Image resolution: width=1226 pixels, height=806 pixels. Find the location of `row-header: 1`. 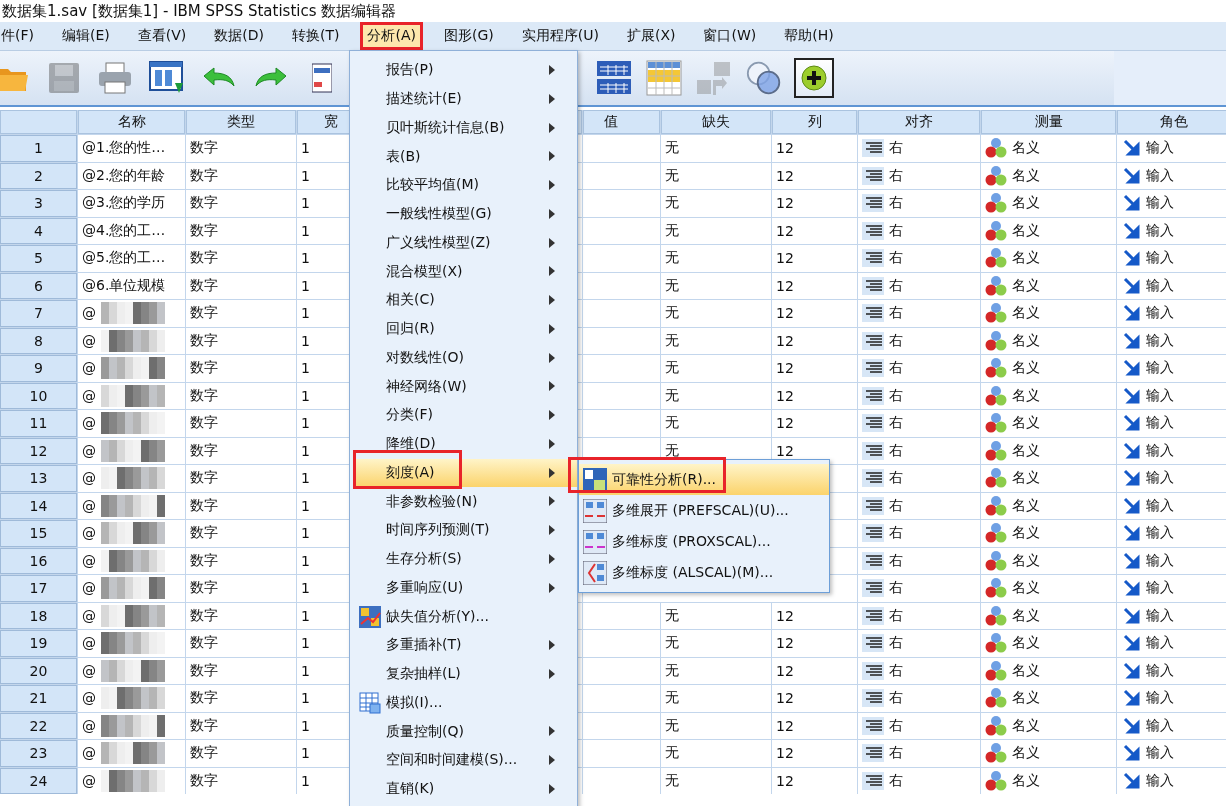

row-header: 1 is located at coordinates (38, 148).